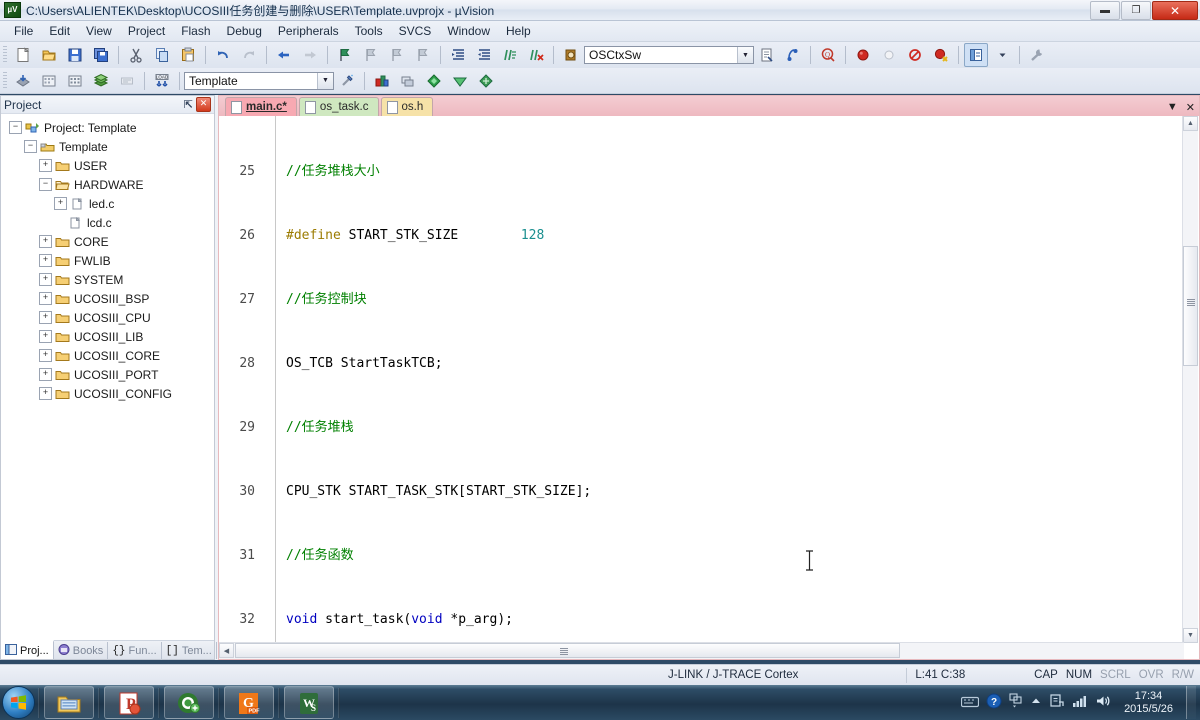 This screenshot has height=720, width=1200. Describe the element at coordinates (109, 222) in the screenshot. I see `tree-item-lcd-c: lcd.c` at that location.